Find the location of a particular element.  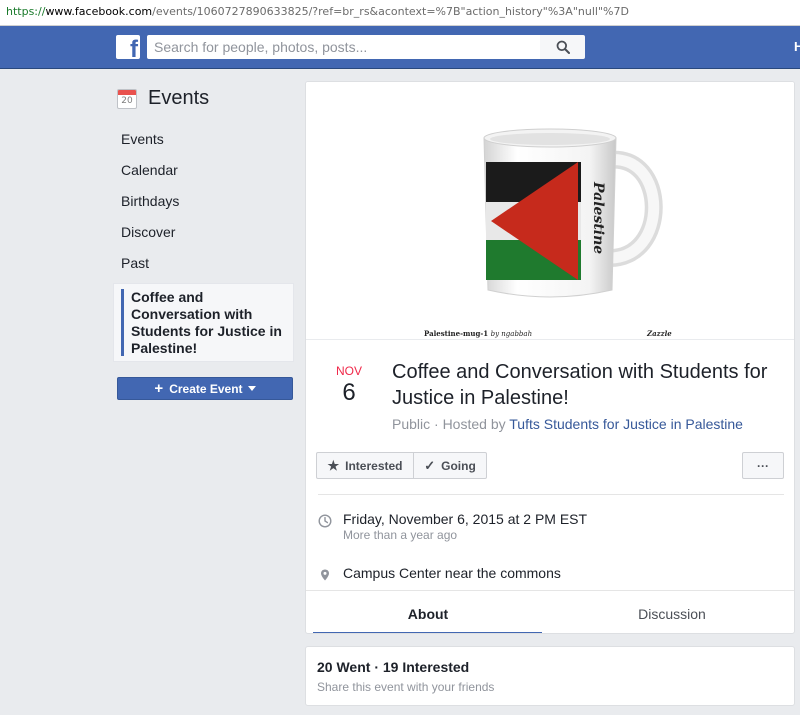

palestine-mug-image: Palestine is located at coordinates (573, 213).